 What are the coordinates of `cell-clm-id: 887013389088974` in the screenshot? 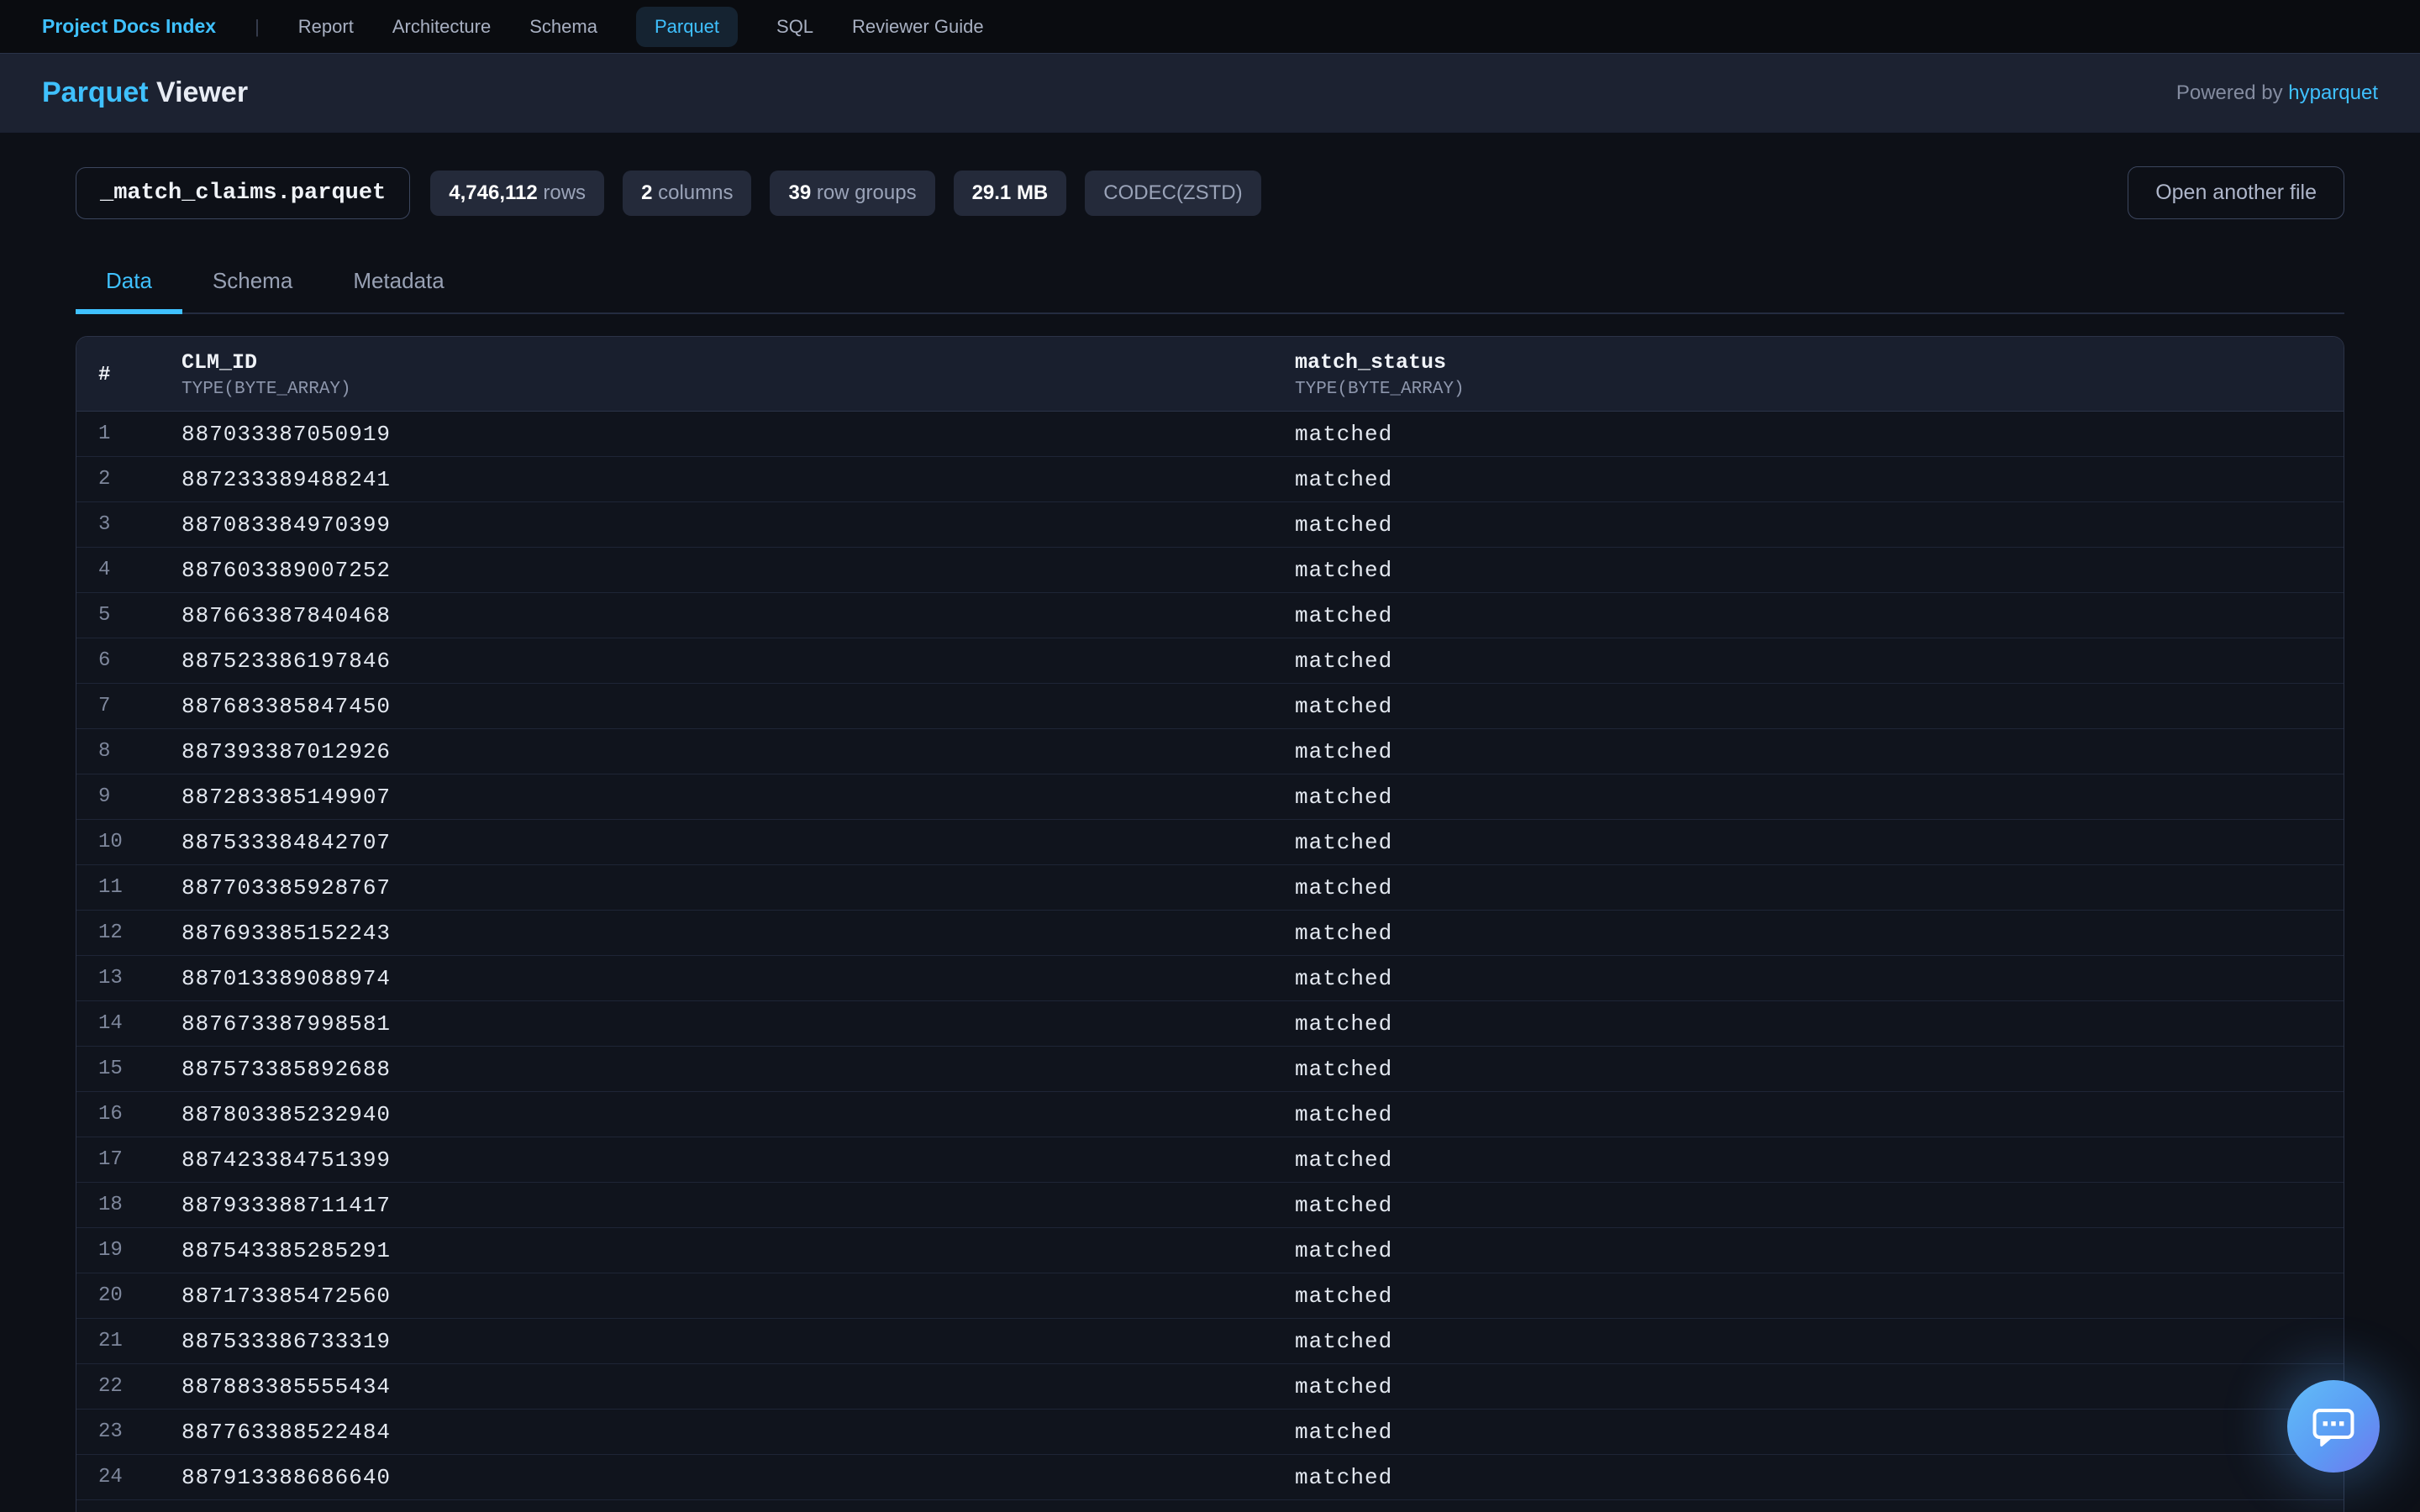 It's located at (287, 978).